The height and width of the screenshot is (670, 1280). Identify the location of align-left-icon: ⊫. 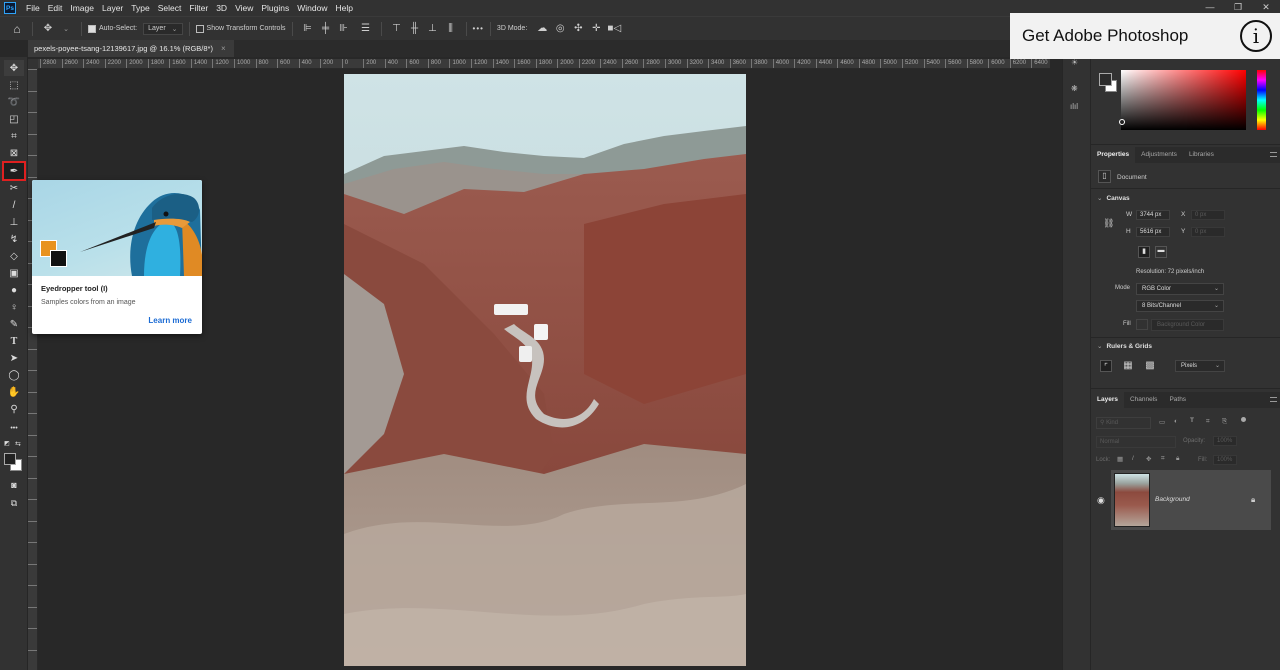
(308, 29).